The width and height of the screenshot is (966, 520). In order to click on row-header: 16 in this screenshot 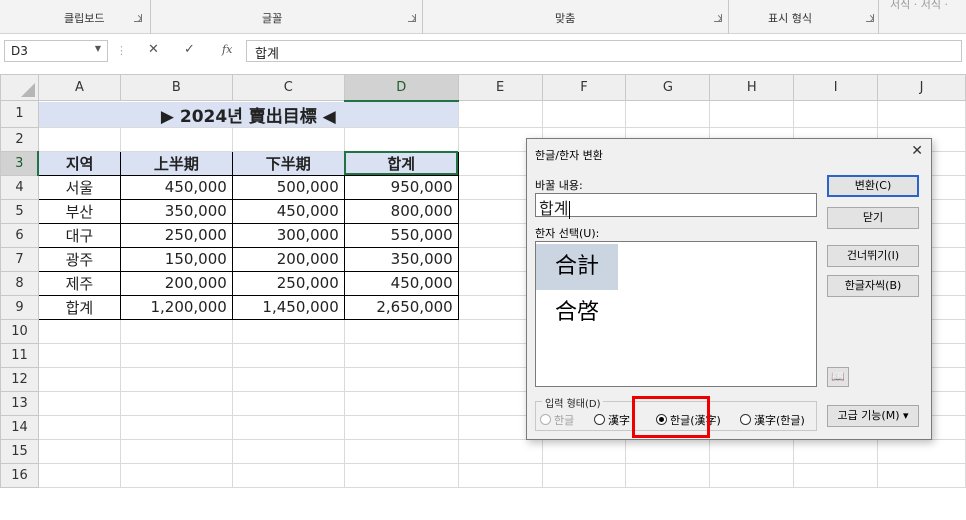, I will do `click(19, 475)`.